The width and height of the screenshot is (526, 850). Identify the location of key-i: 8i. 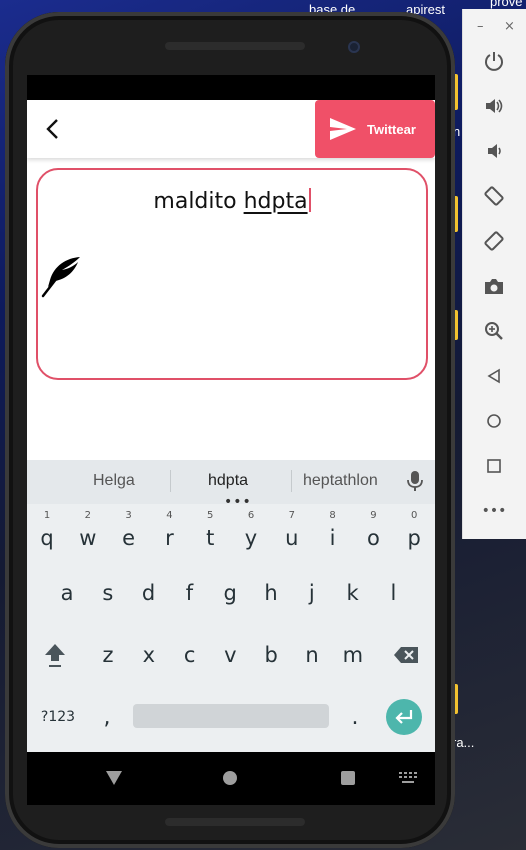
(333, 533).